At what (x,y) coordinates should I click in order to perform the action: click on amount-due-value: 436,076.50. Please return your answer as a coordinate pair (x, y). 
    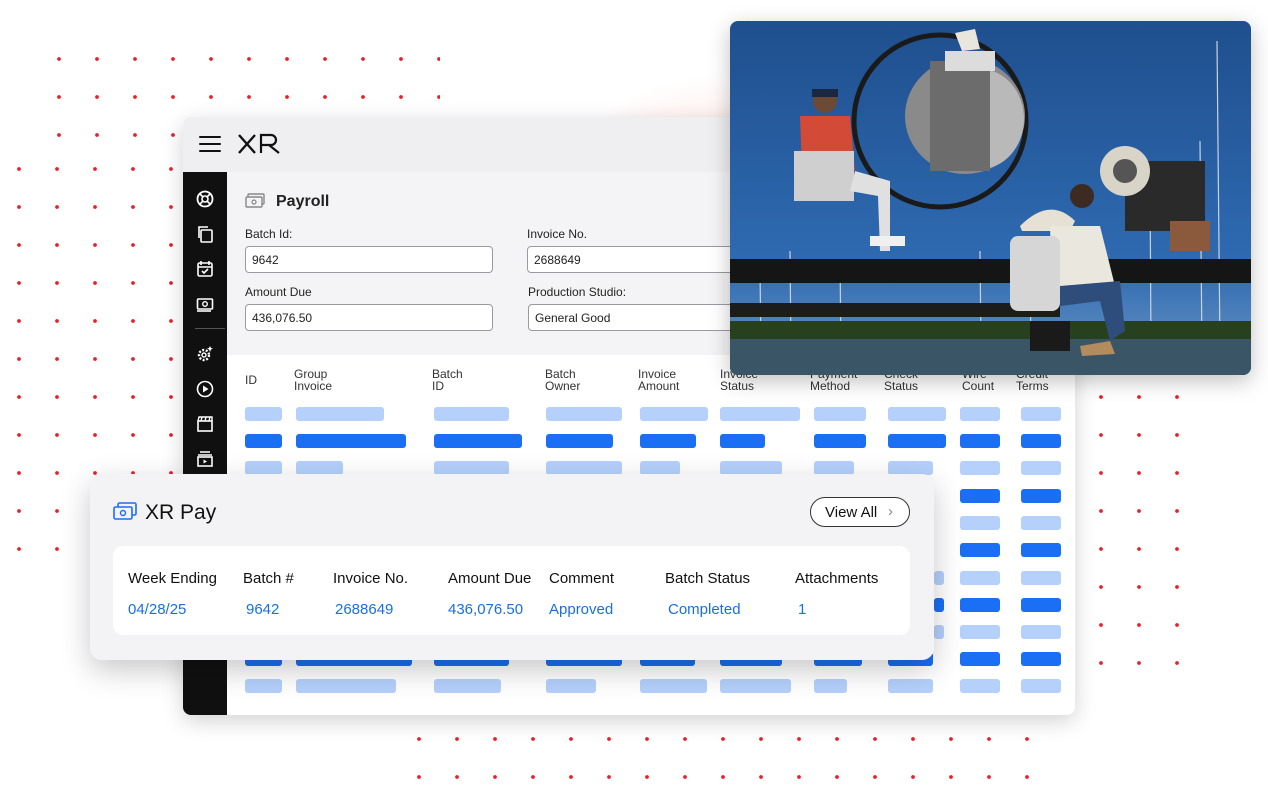
    Looking at the image, I should click on (485, 609).